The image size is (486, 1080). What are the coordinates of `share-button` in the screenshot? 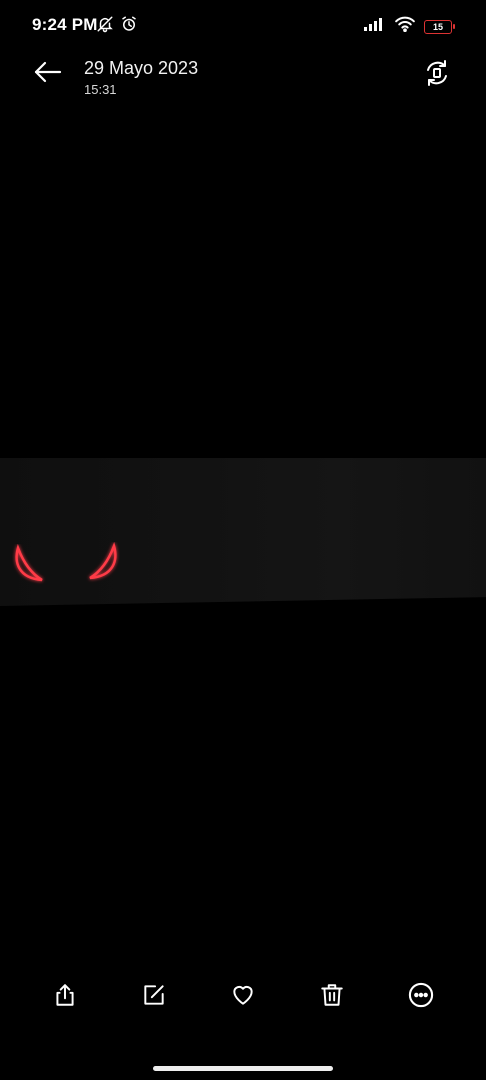 It's located at (65, 995).